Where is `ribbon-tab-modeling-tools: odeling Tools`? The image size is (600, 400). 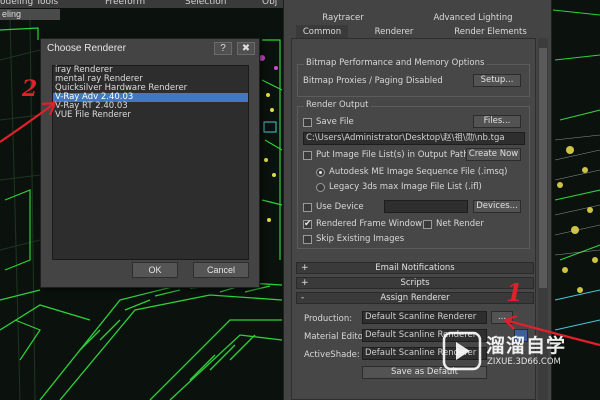 ribbon-tab-modeling-tools: odeling Tools is located at coordinates (29, 4).